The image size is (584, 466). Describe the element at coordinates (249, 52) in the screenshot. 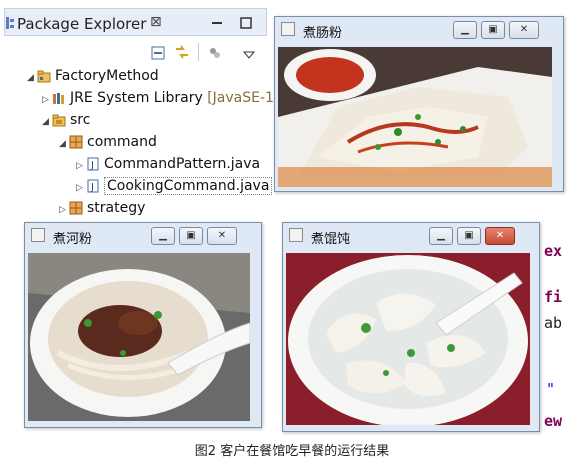

I see `view-menu-icon` at that location.